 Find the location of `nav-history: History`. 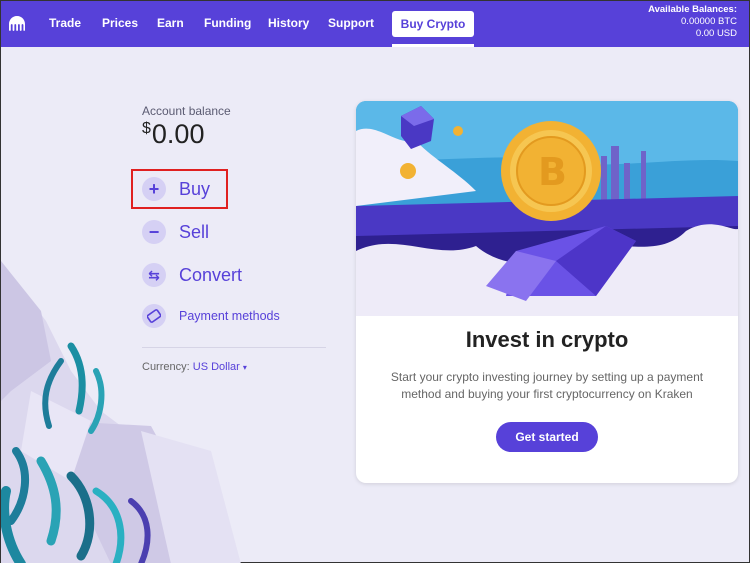

nav-history: History is located at coordinates (288, 24).